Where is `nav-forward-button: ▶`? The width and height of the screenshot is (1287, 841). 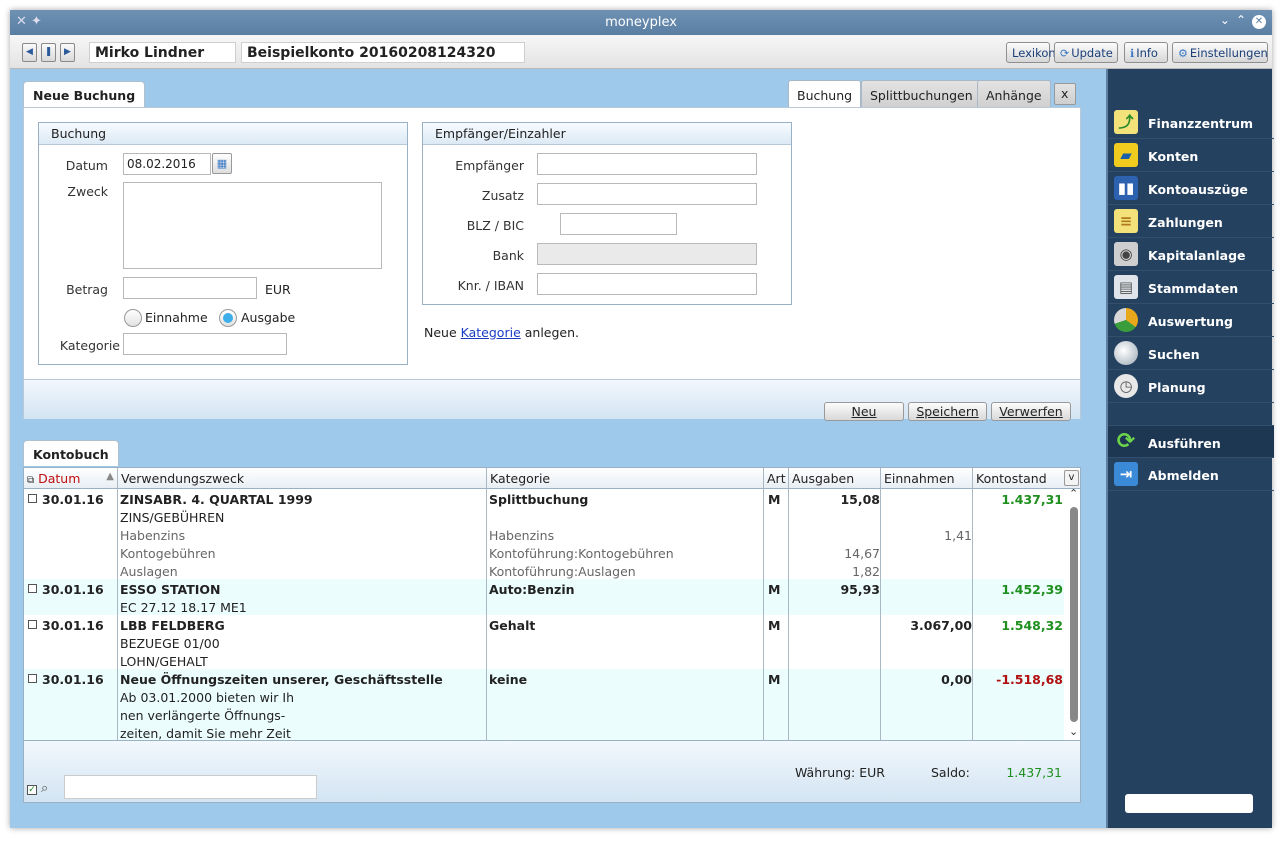
nav-forward-button: ▶ is located at coordinates (67, 52).